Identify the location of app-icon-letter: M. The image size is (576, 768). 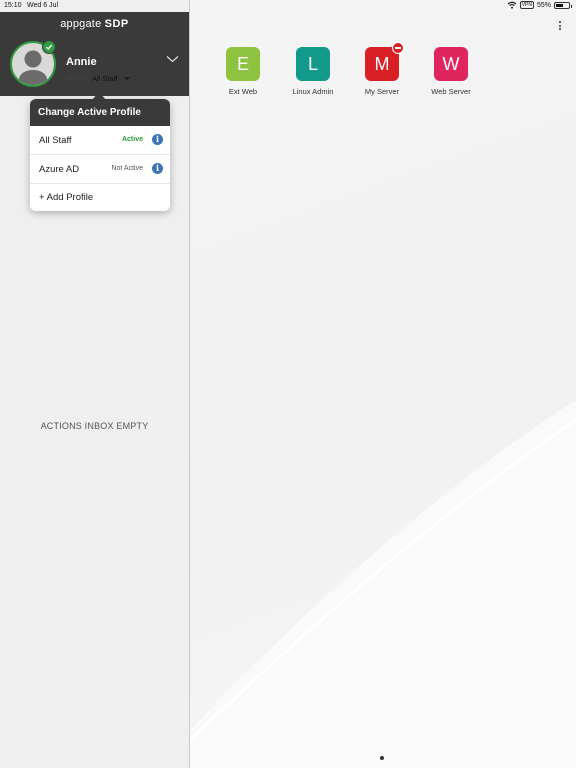
(382, 64).